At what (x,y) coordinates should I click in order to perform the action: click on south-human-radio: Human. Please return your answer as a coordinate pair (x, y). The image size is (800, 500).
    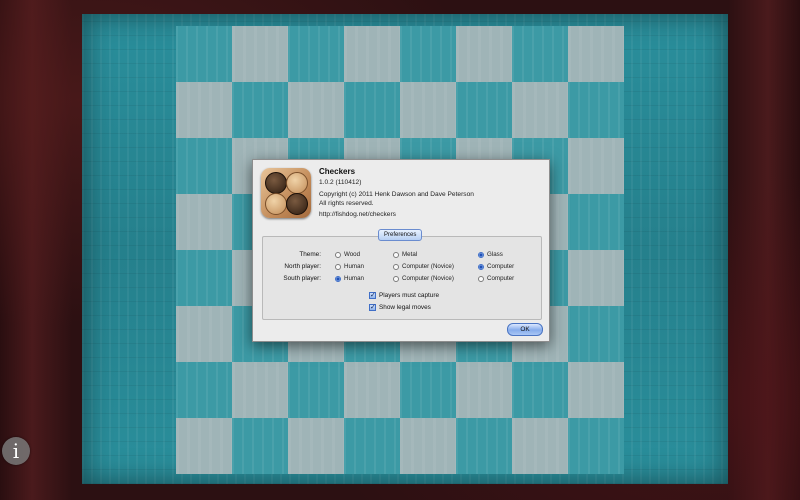
    Looking at the image, I should click on (349, 278).